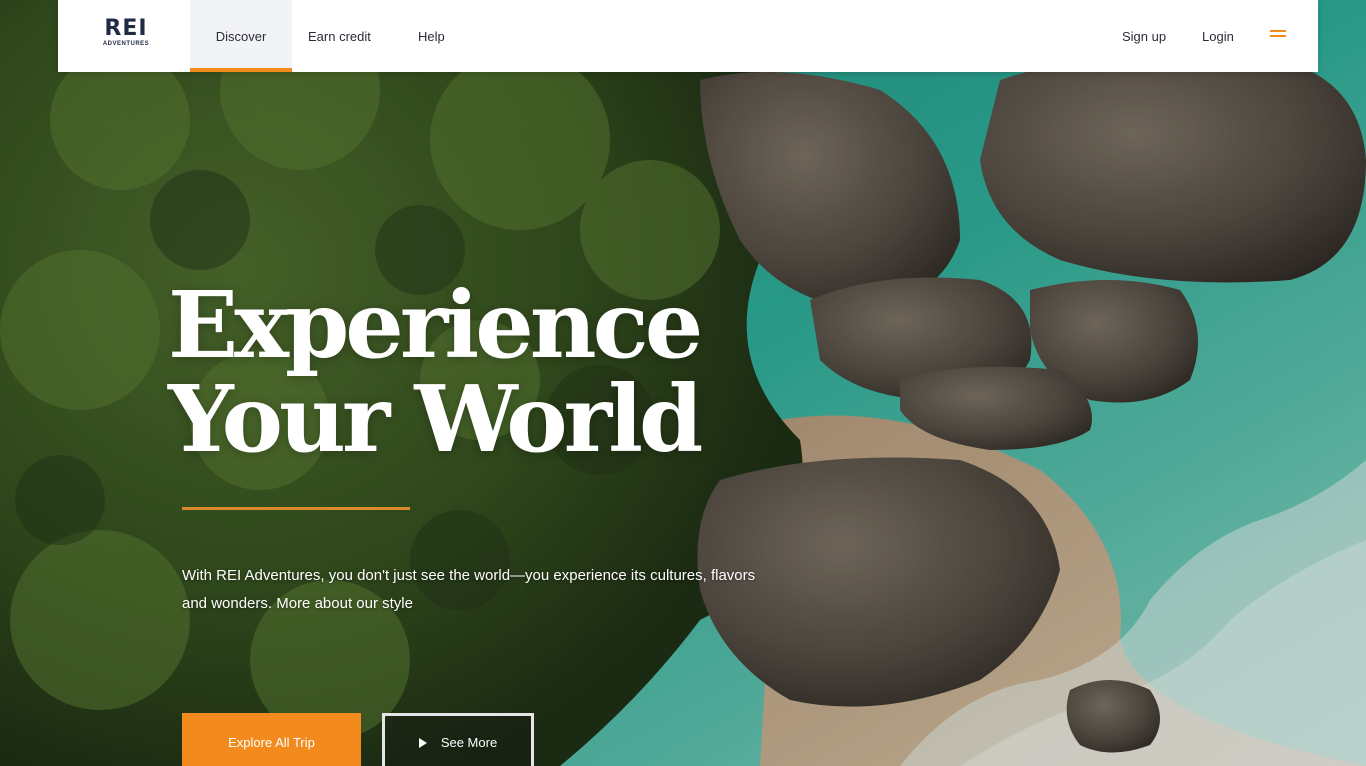 This screenshot has width=1366, height=766. I want to click on login-link: Login, so click(1224, 36).